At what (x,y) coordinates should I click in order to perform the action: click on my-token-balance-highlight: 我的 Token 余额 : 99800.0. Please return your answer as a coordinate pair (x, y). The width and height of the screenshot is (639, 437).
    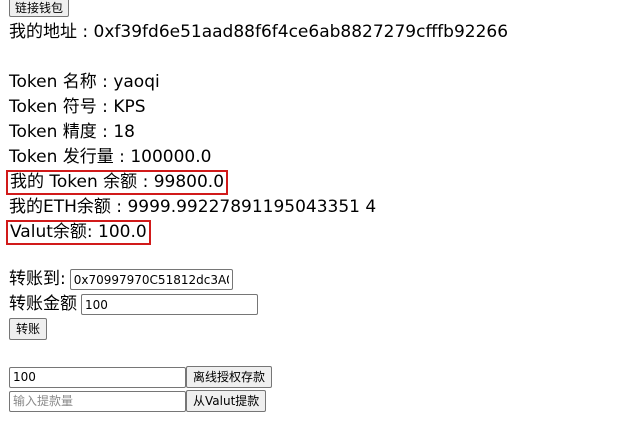
    Looking at the image, I should click on (117, 182).